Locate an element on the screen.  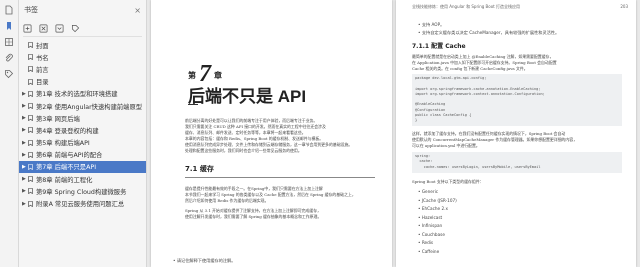
panel-title: 书签 is located at coordinates (31, 10).